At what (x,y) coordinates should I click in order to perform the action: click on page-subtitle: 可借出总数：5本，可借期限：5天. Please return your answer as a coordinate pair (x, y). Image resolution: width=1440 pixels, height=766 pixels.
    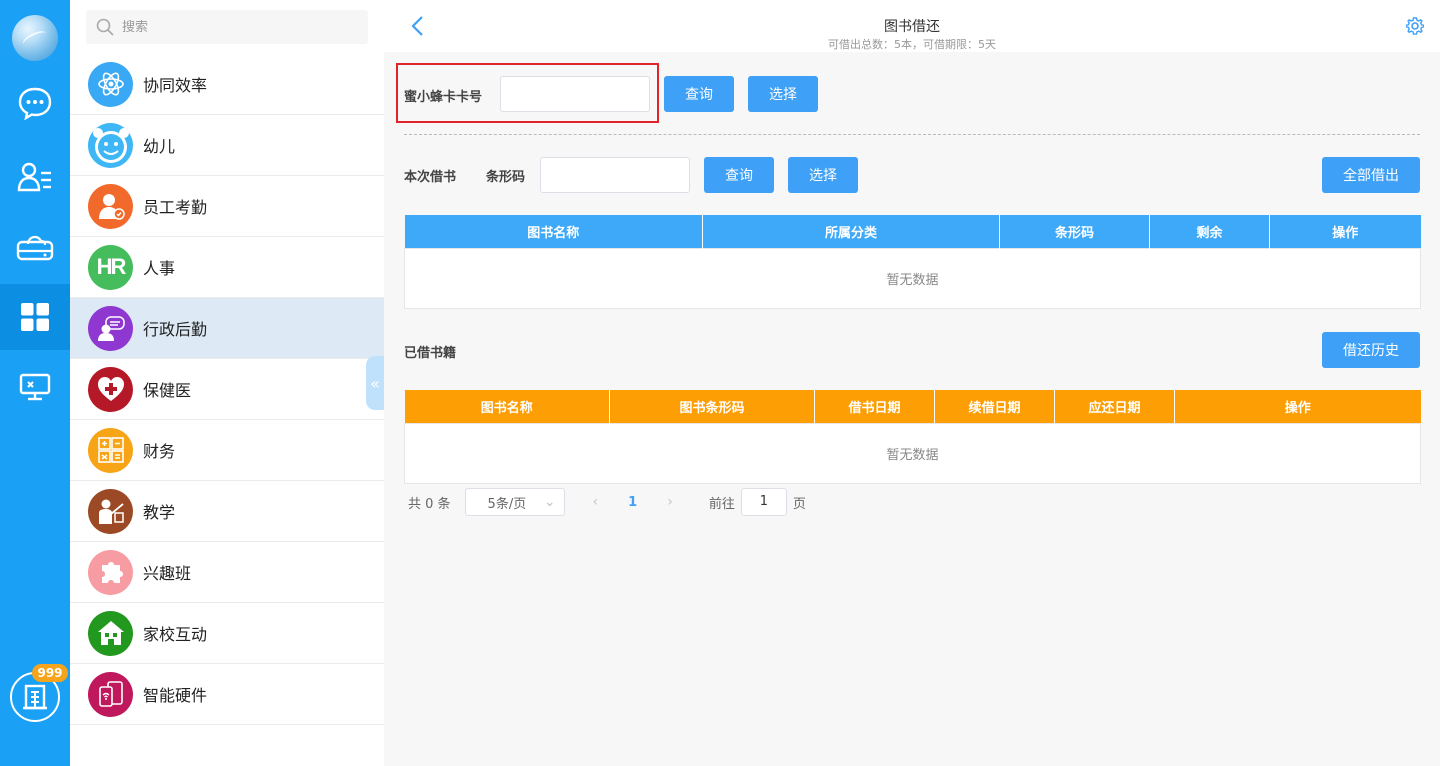
    Looking at the image, I should click on (912, 44).